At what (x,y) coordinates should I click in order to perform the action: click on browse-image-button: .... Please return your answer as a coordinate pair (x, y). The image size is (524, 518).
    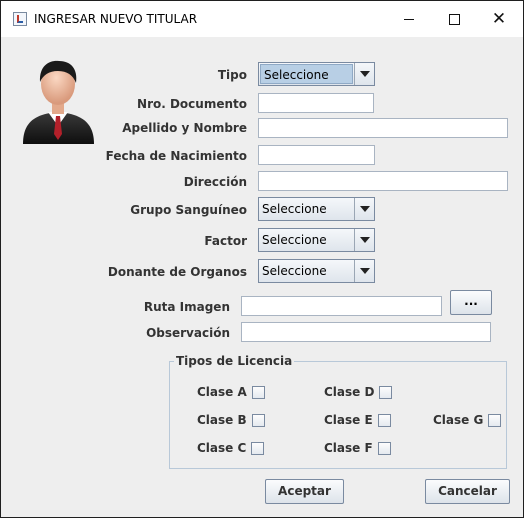
    Looking at the image, I should click on (471, 302).